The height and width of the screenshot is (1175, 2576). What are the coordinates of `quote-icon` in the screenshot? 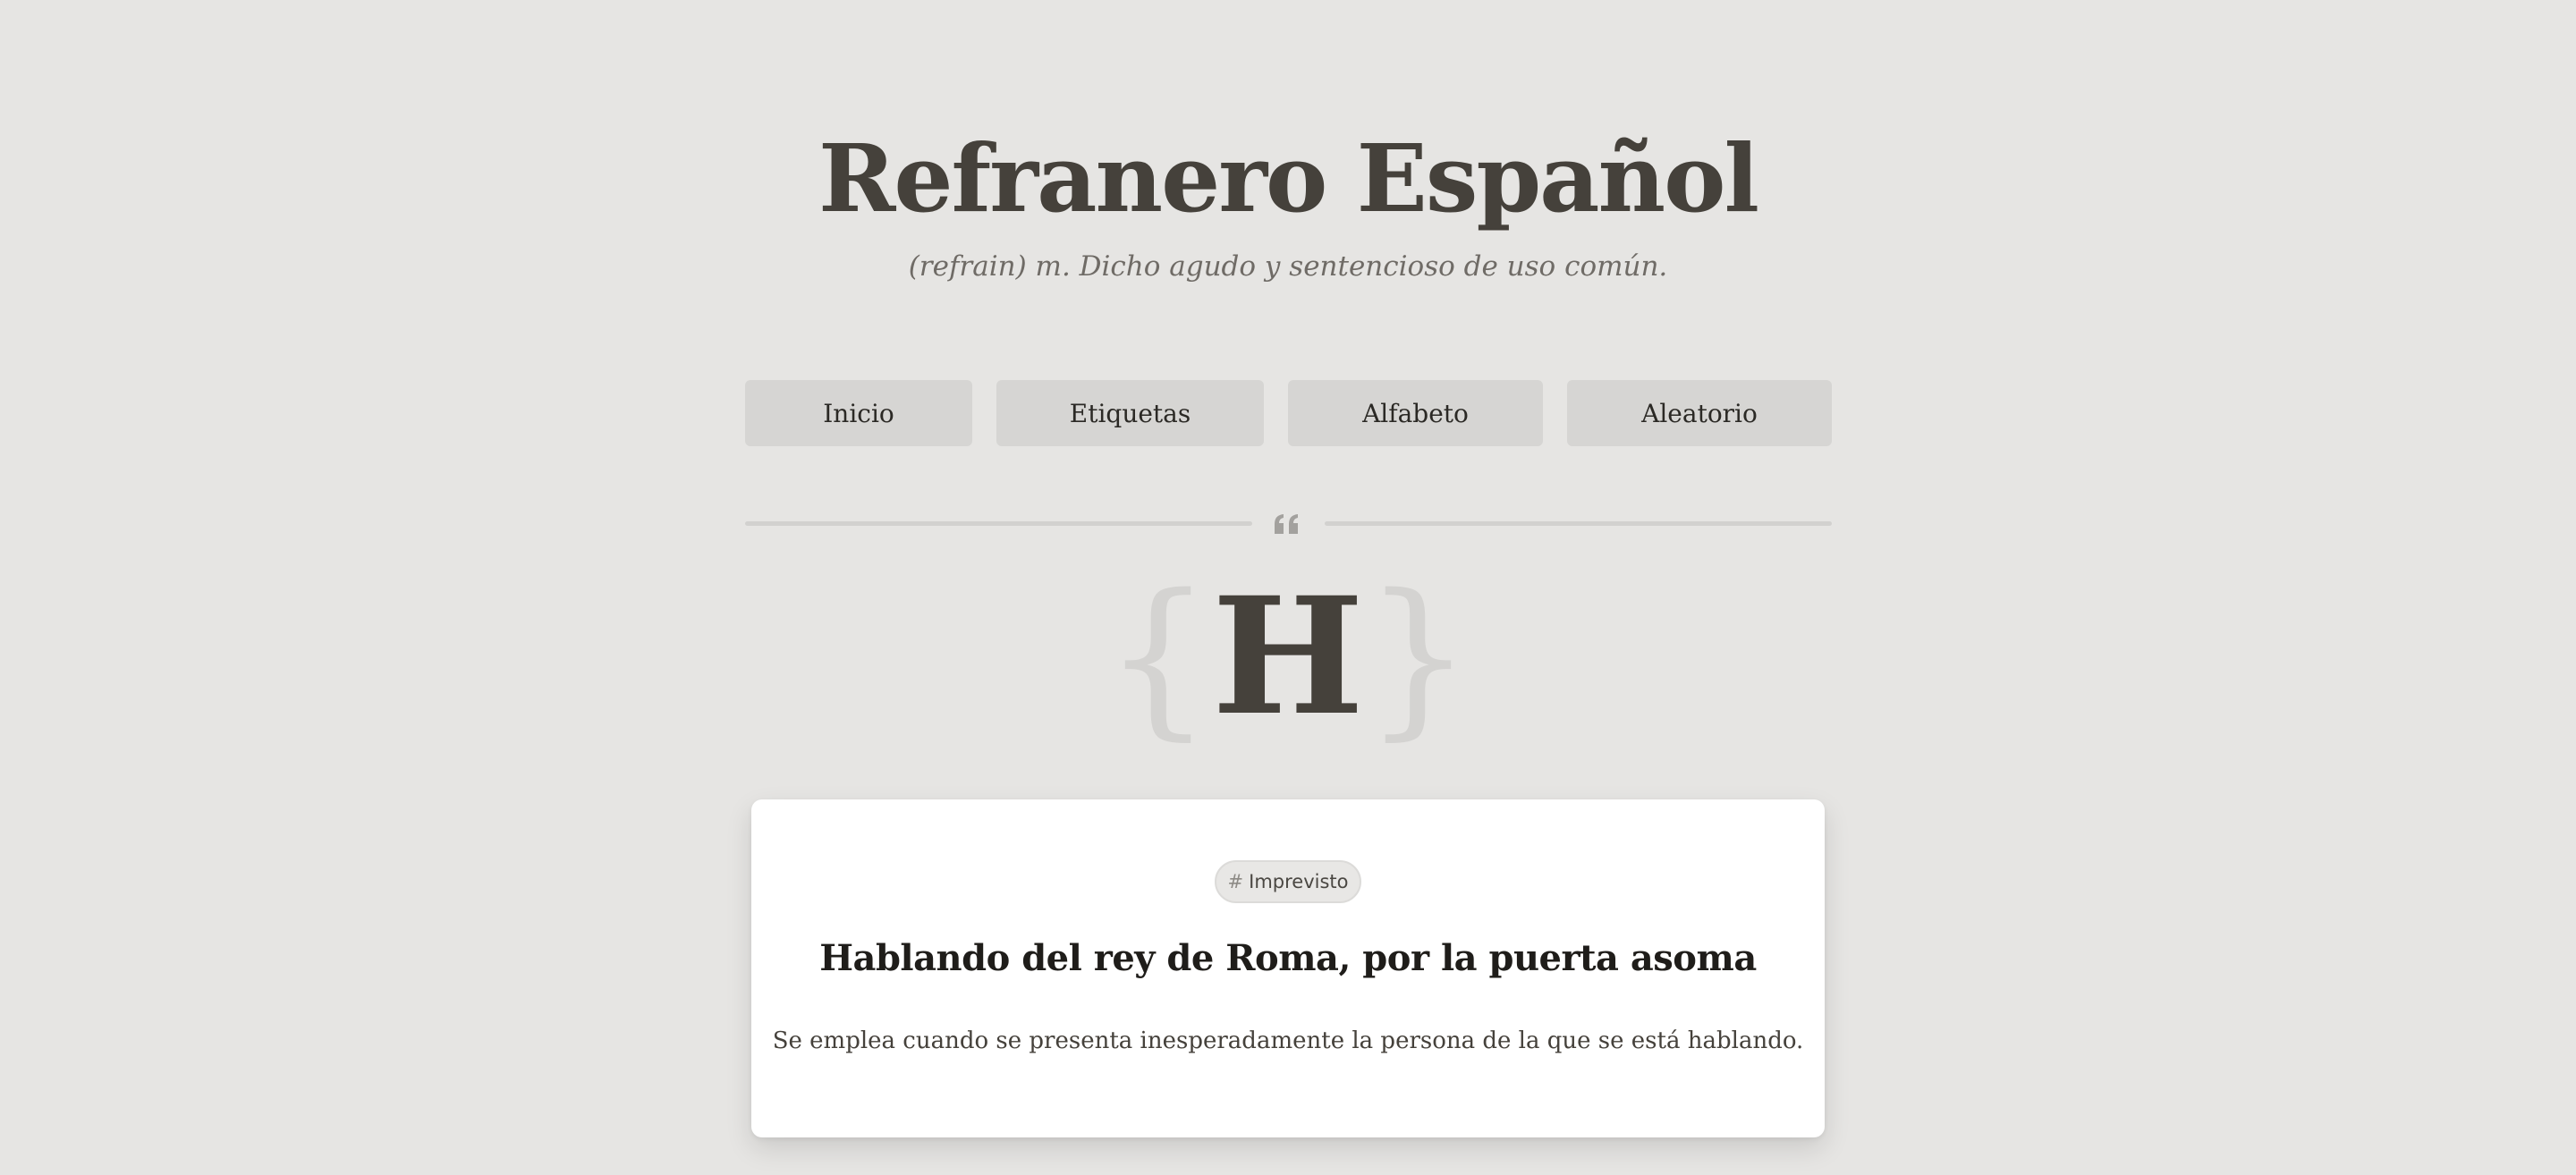 It's located at (1287, 524).